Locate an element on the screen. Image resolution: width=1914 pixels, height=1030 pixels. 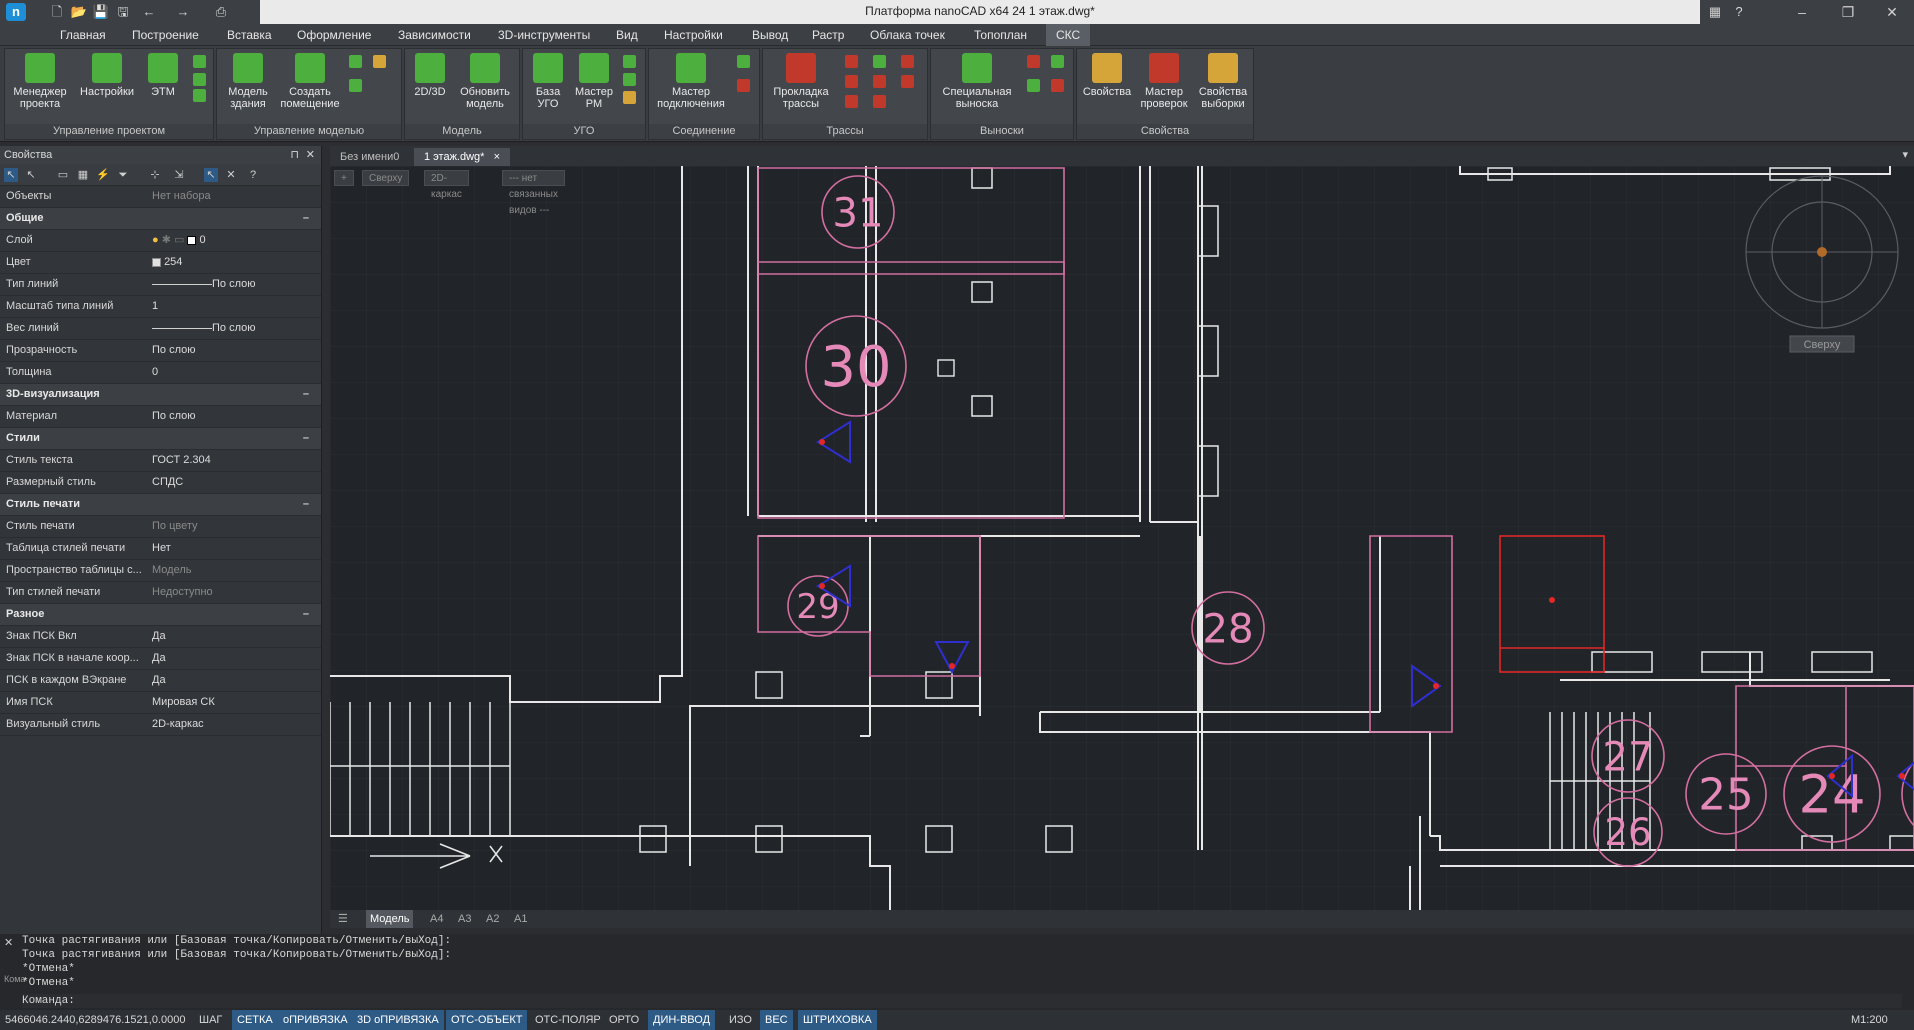
help-button: ? is located at coordinates (1739, 12).